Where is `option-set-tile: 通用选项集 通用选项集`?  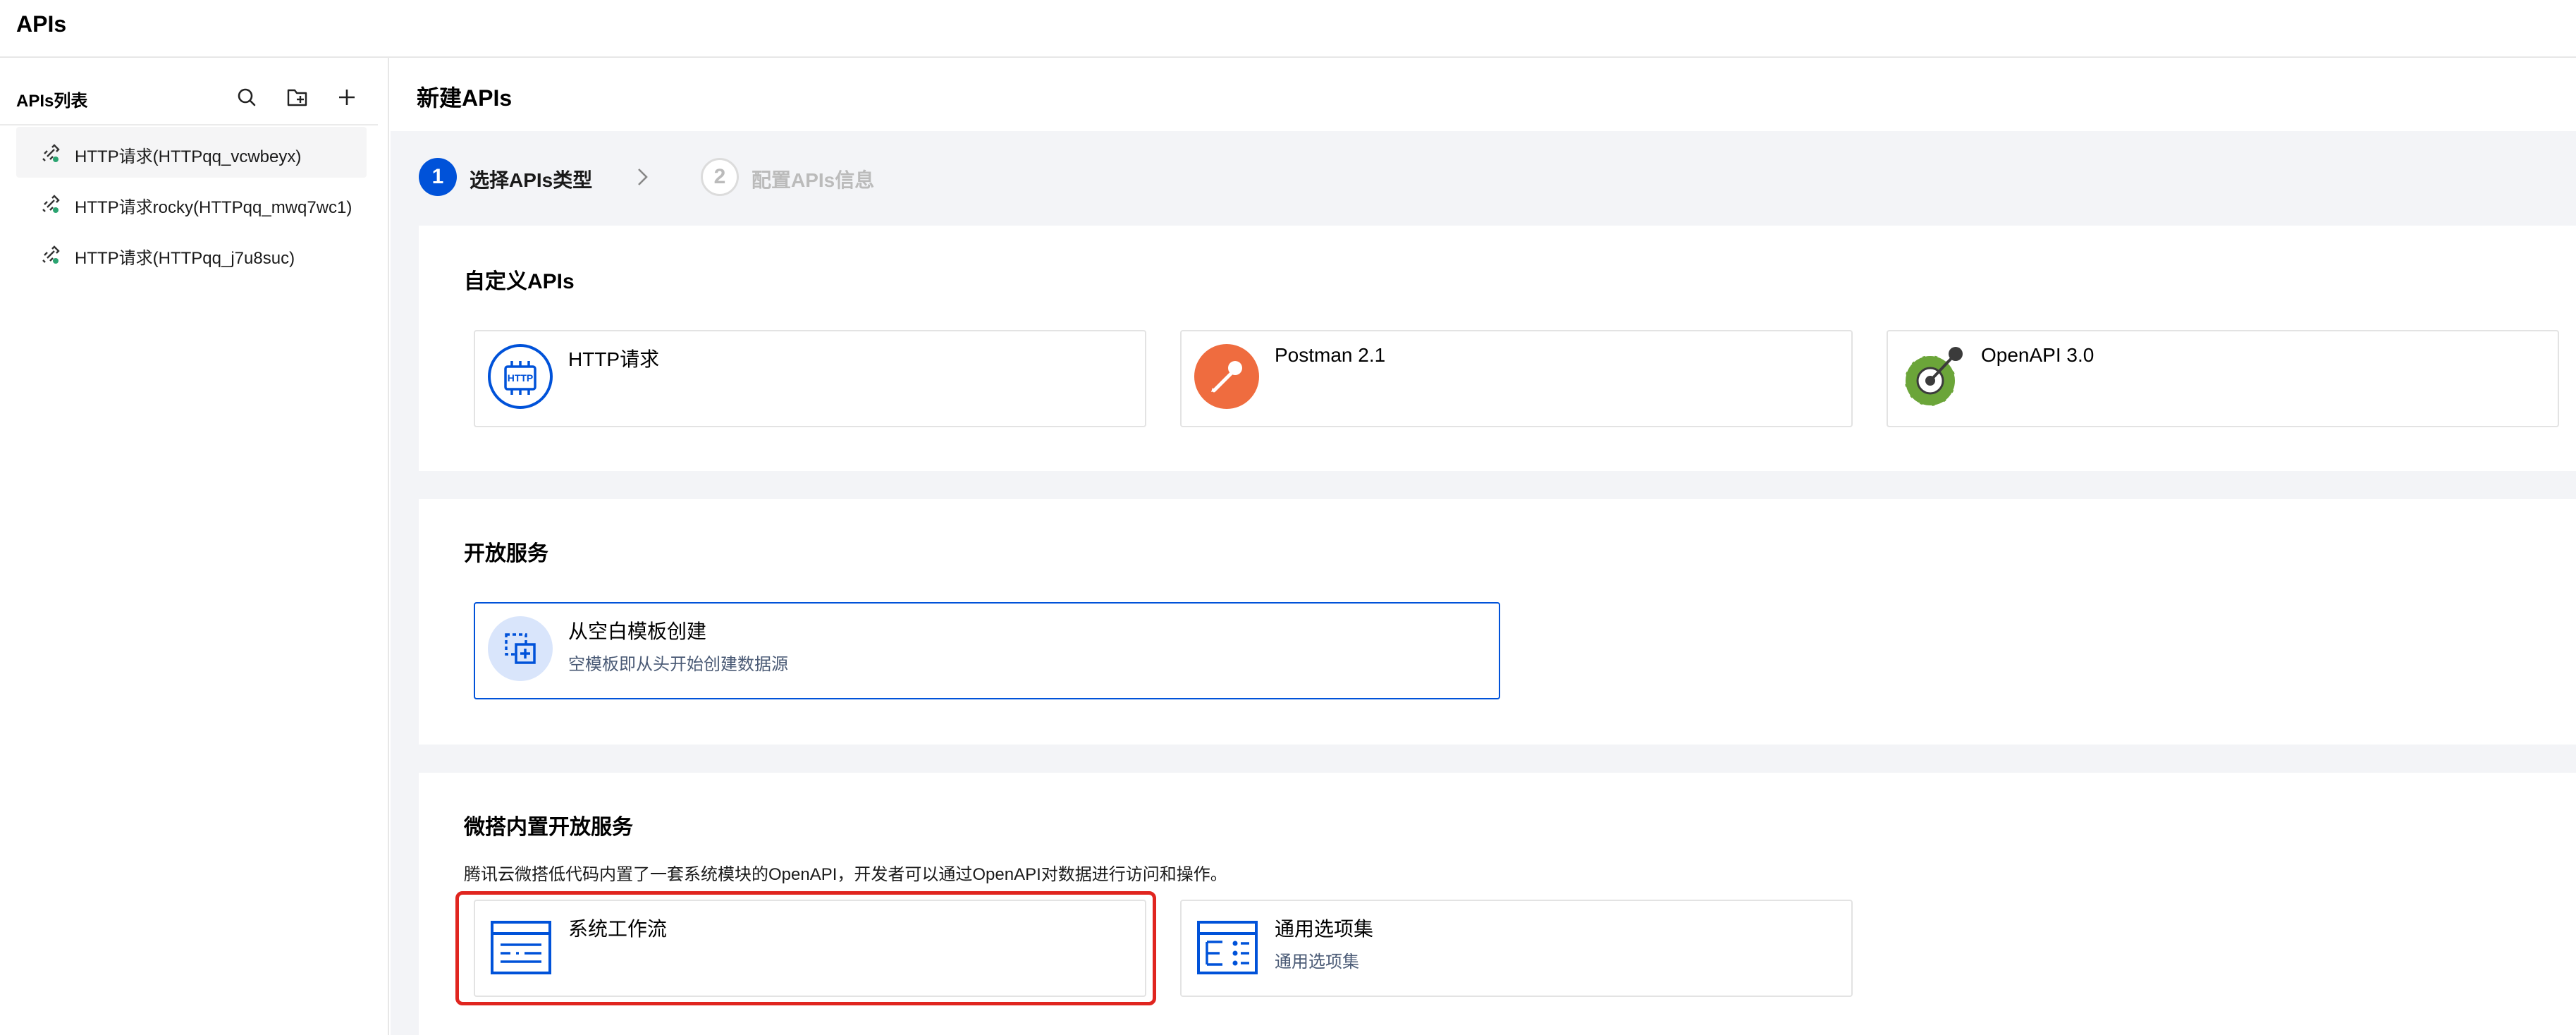
option-set-tile: 通用选项集 通用选项集 is located at coordinates (1516, 948).